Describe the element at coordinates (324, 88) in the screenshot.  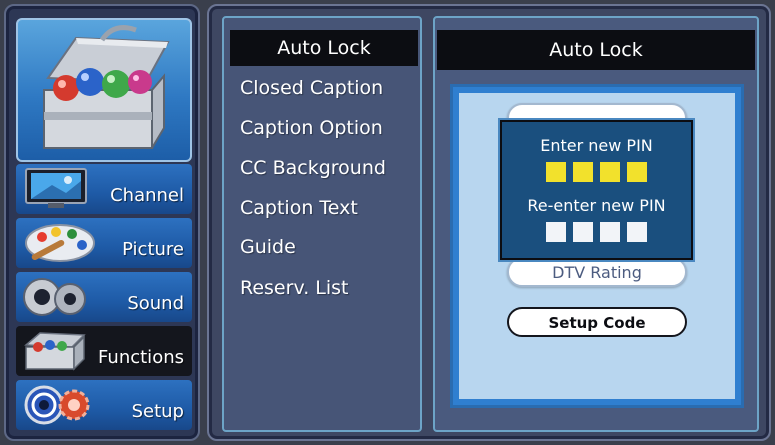
I see `menu-item-closed-caption: Closed Caption` at that location.